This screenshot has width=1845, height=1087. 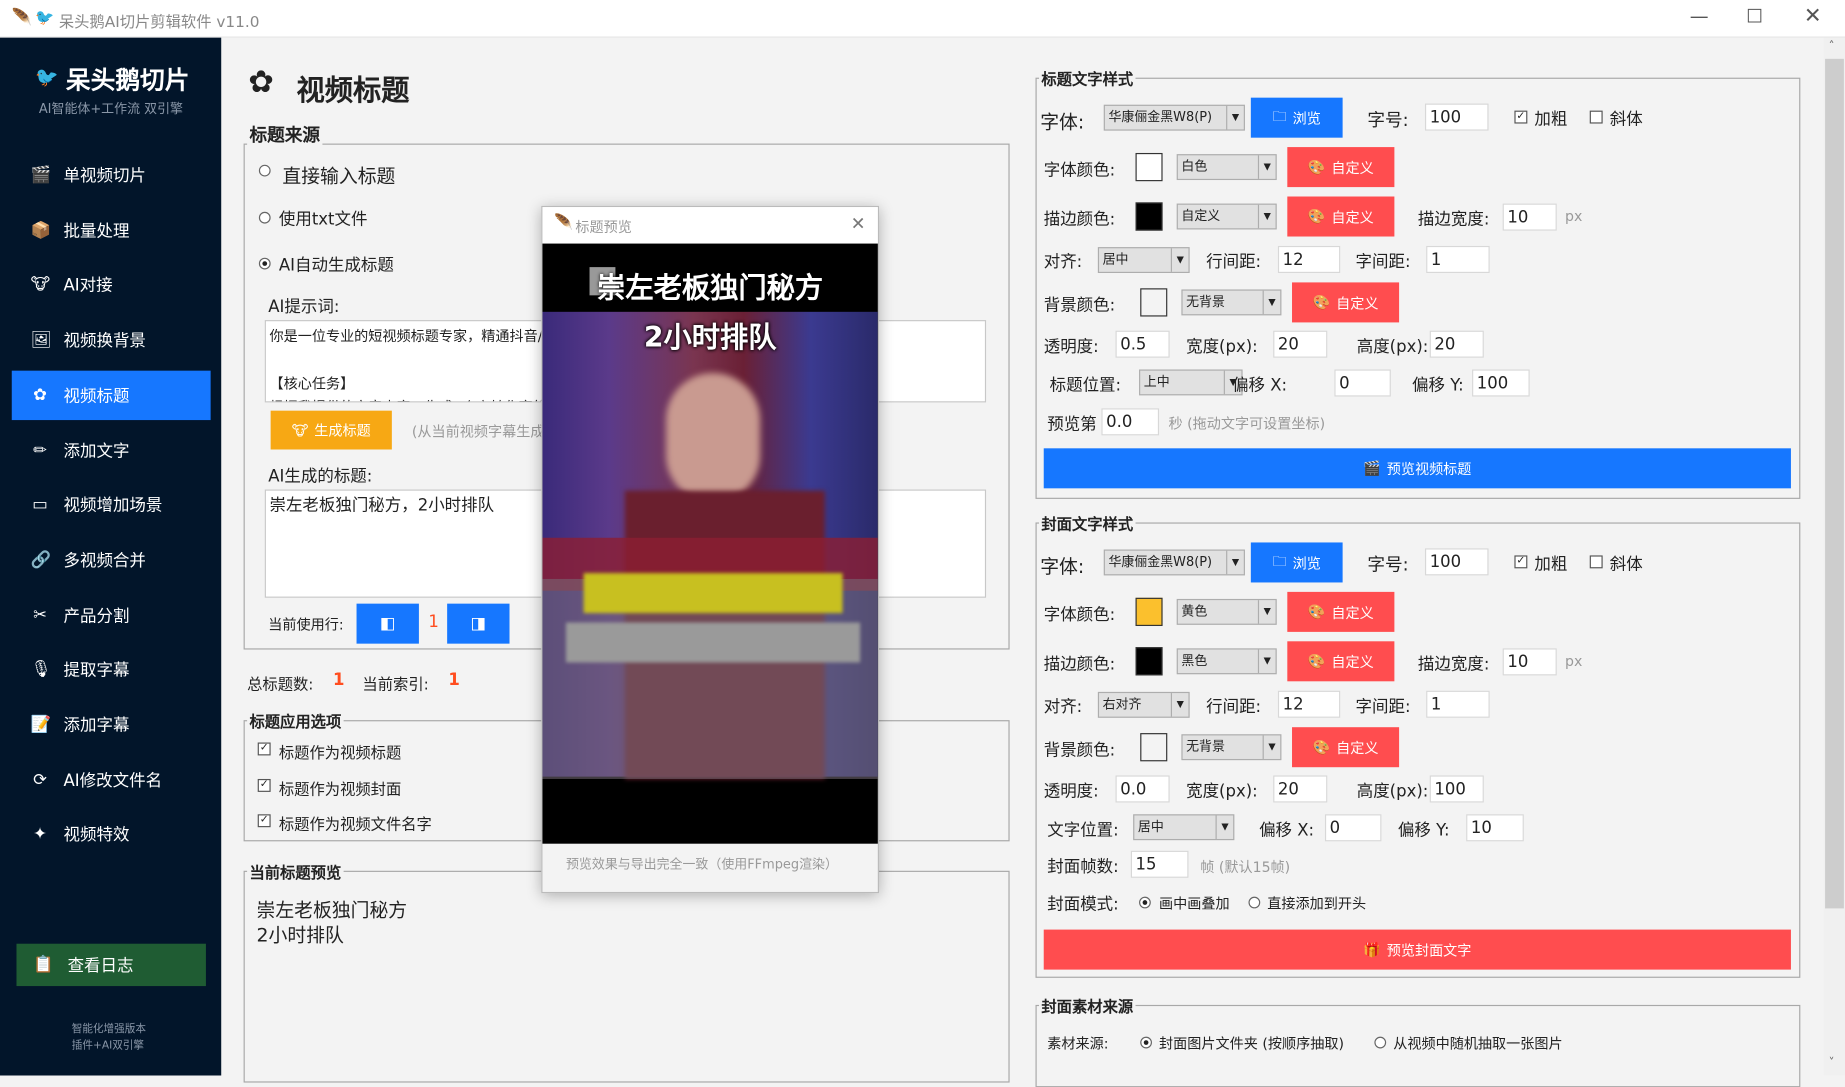 I want to click on sidebar-item: ▭ 视频增加场景, so click(x=111, y=504).